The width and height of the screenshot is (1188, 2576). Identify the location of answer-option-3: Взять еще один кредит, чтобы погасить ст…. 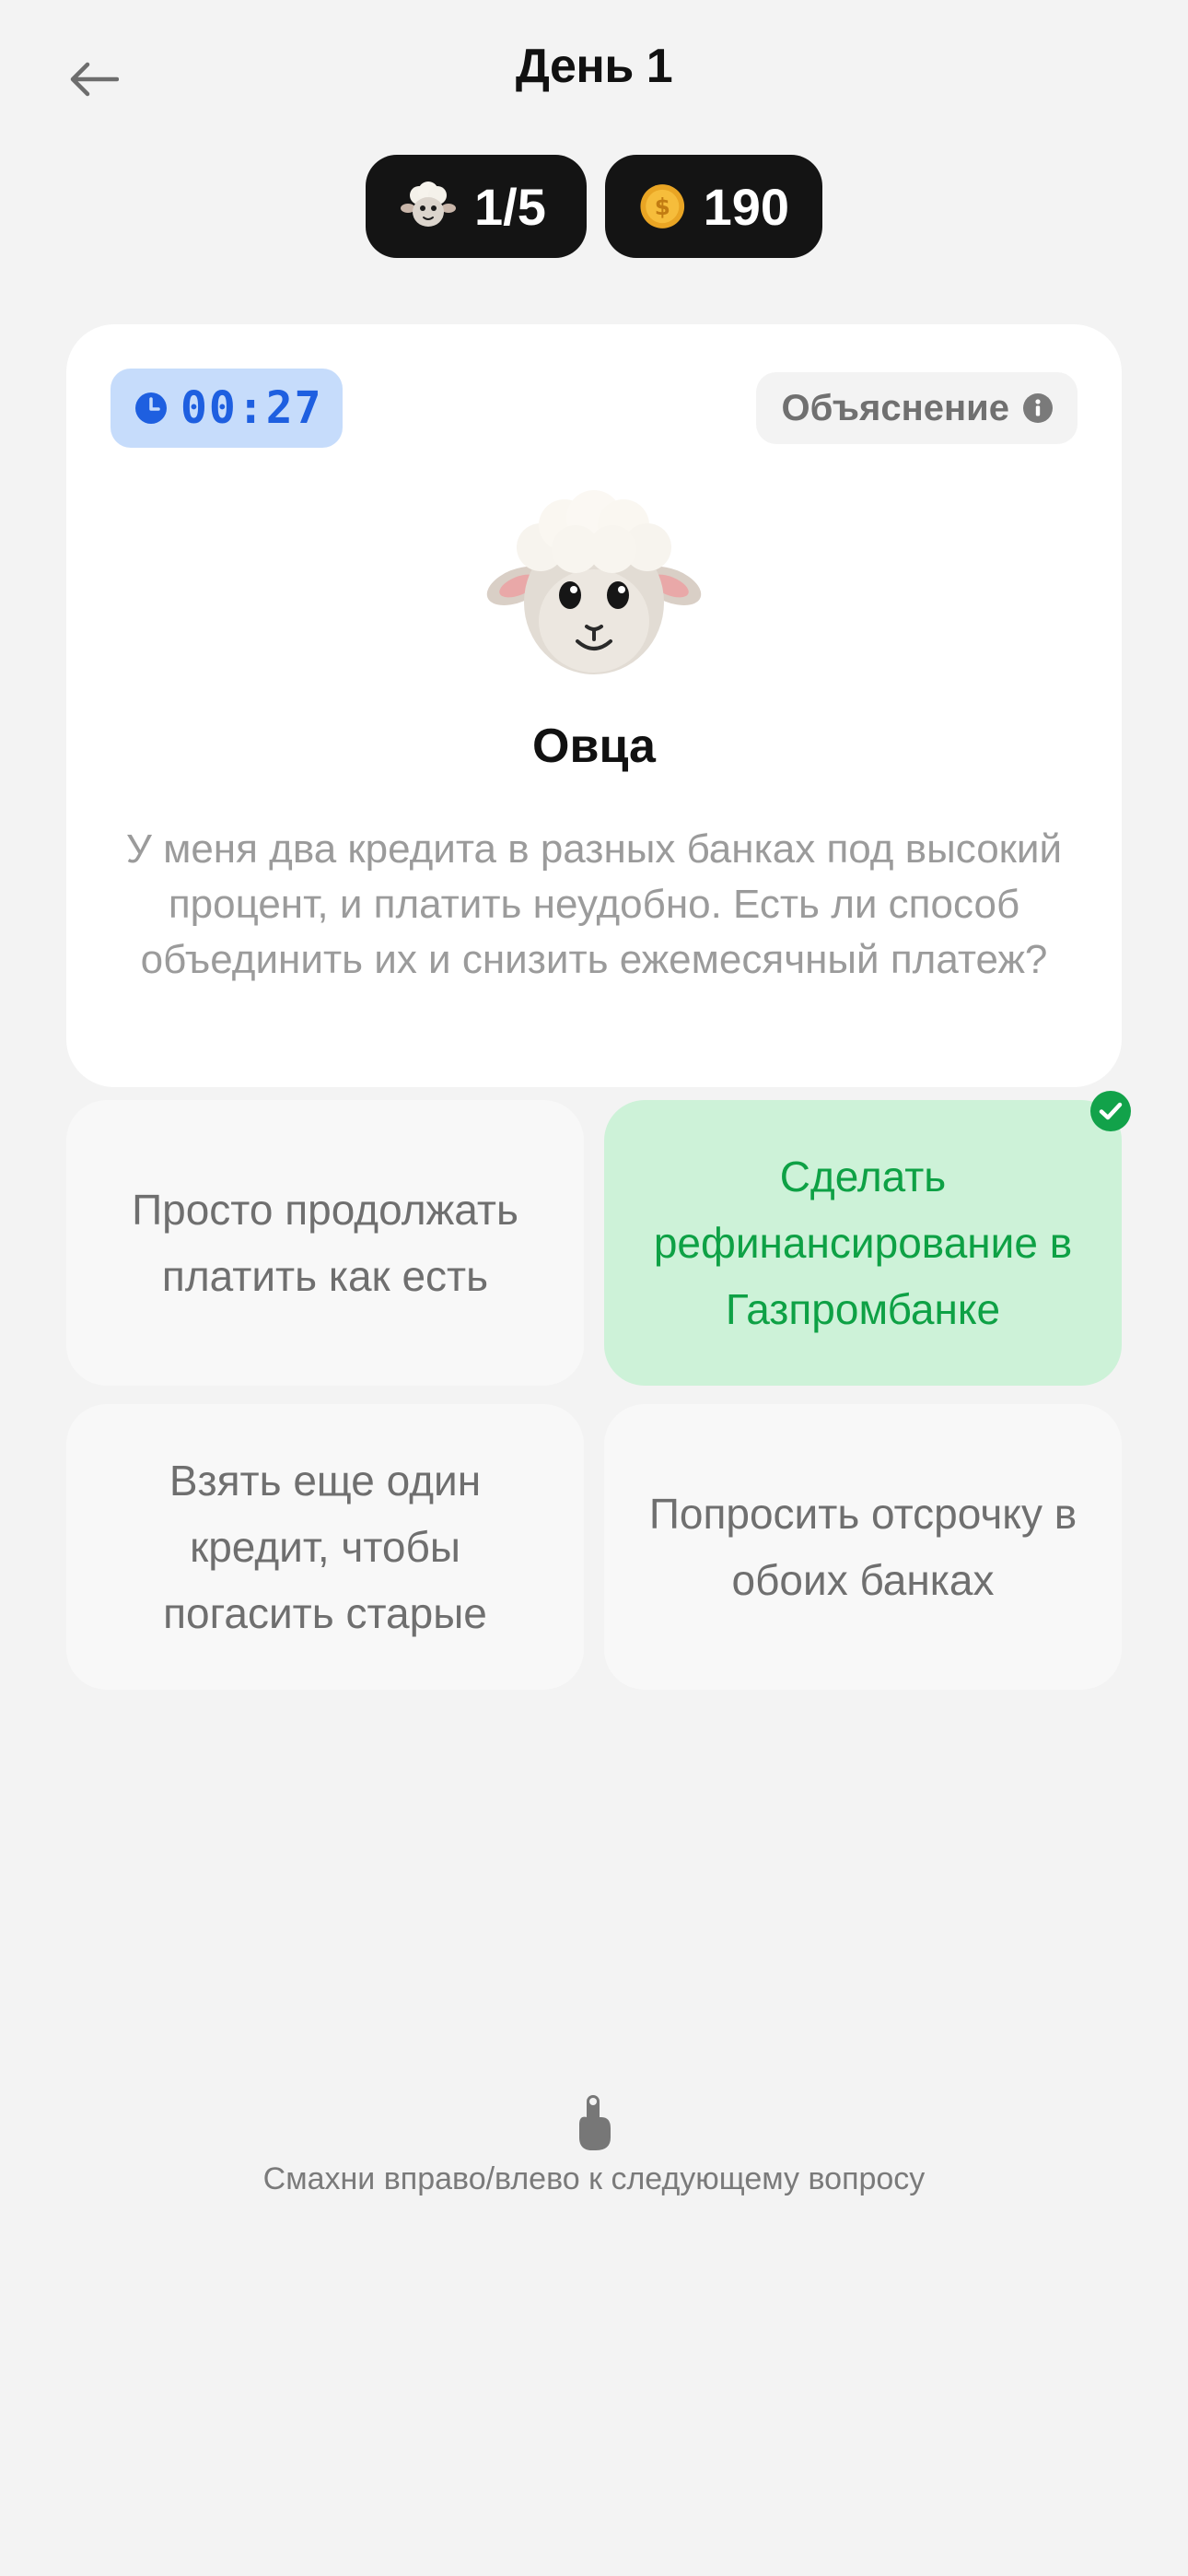
(325, 1547).